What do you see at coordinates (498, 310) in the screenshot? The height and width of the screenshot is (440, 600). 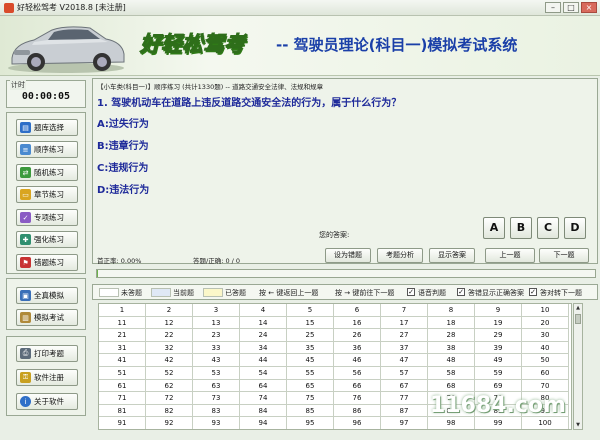 I see `question-cell: 9` at bounding box center [498, 310].